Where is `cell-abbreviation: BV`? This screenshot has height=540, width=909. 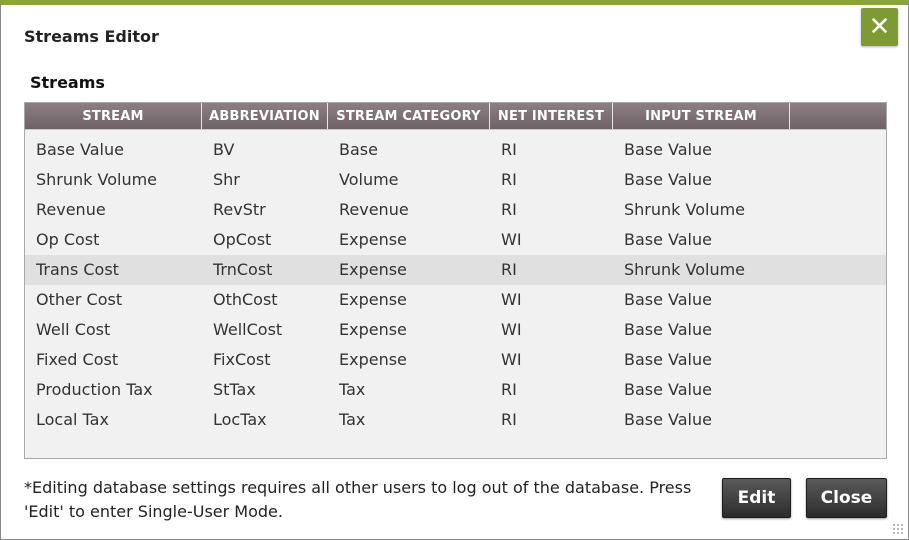
cell-abbreviation: BV is located at coordinates (224, 149).